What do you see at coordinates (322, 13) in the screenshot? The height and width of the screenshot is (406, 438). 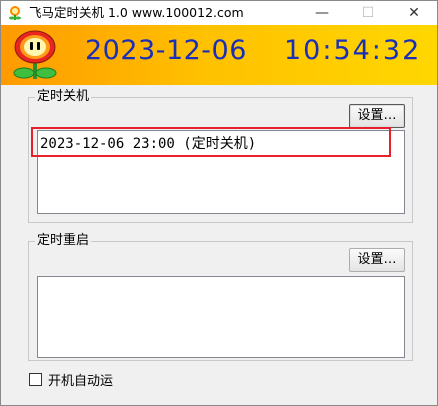 I see `minimize-button: —` at bounding box center [322, 13].